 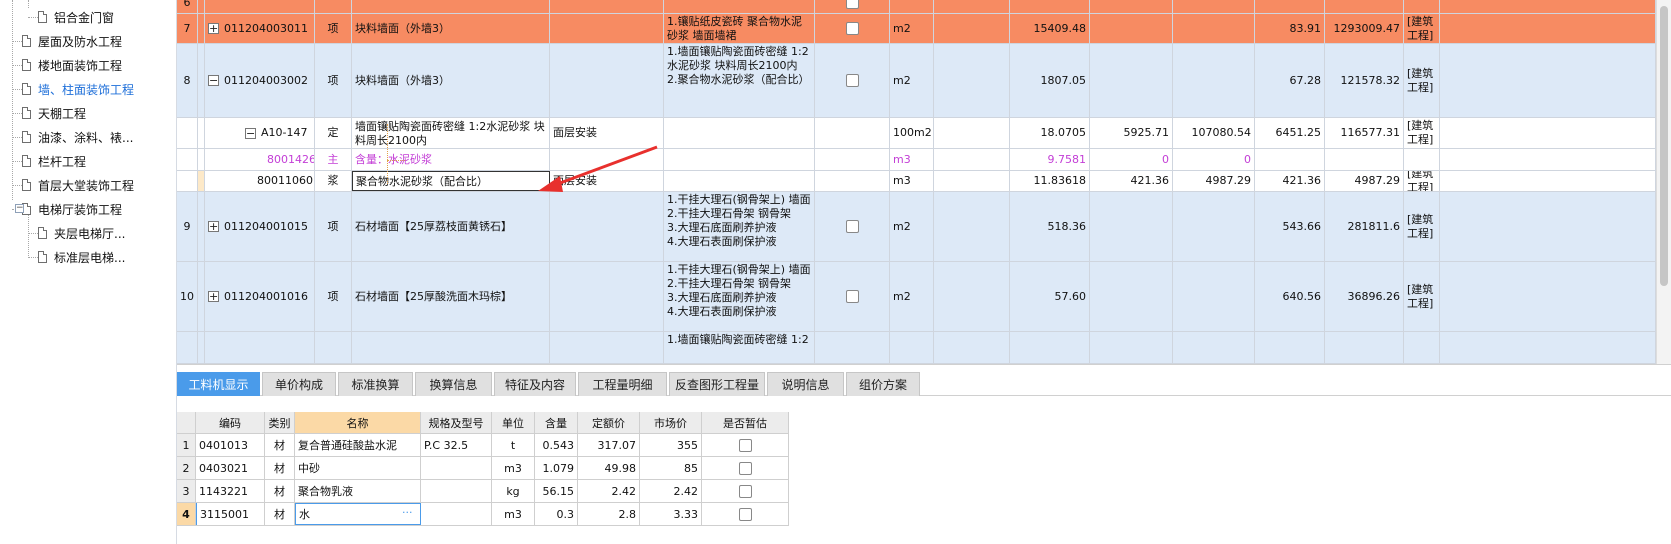 What do you see at coordinates (54, 113) in the screenshot?
I see `tree-item: 天棚工程` at bounding box center [54, 113].